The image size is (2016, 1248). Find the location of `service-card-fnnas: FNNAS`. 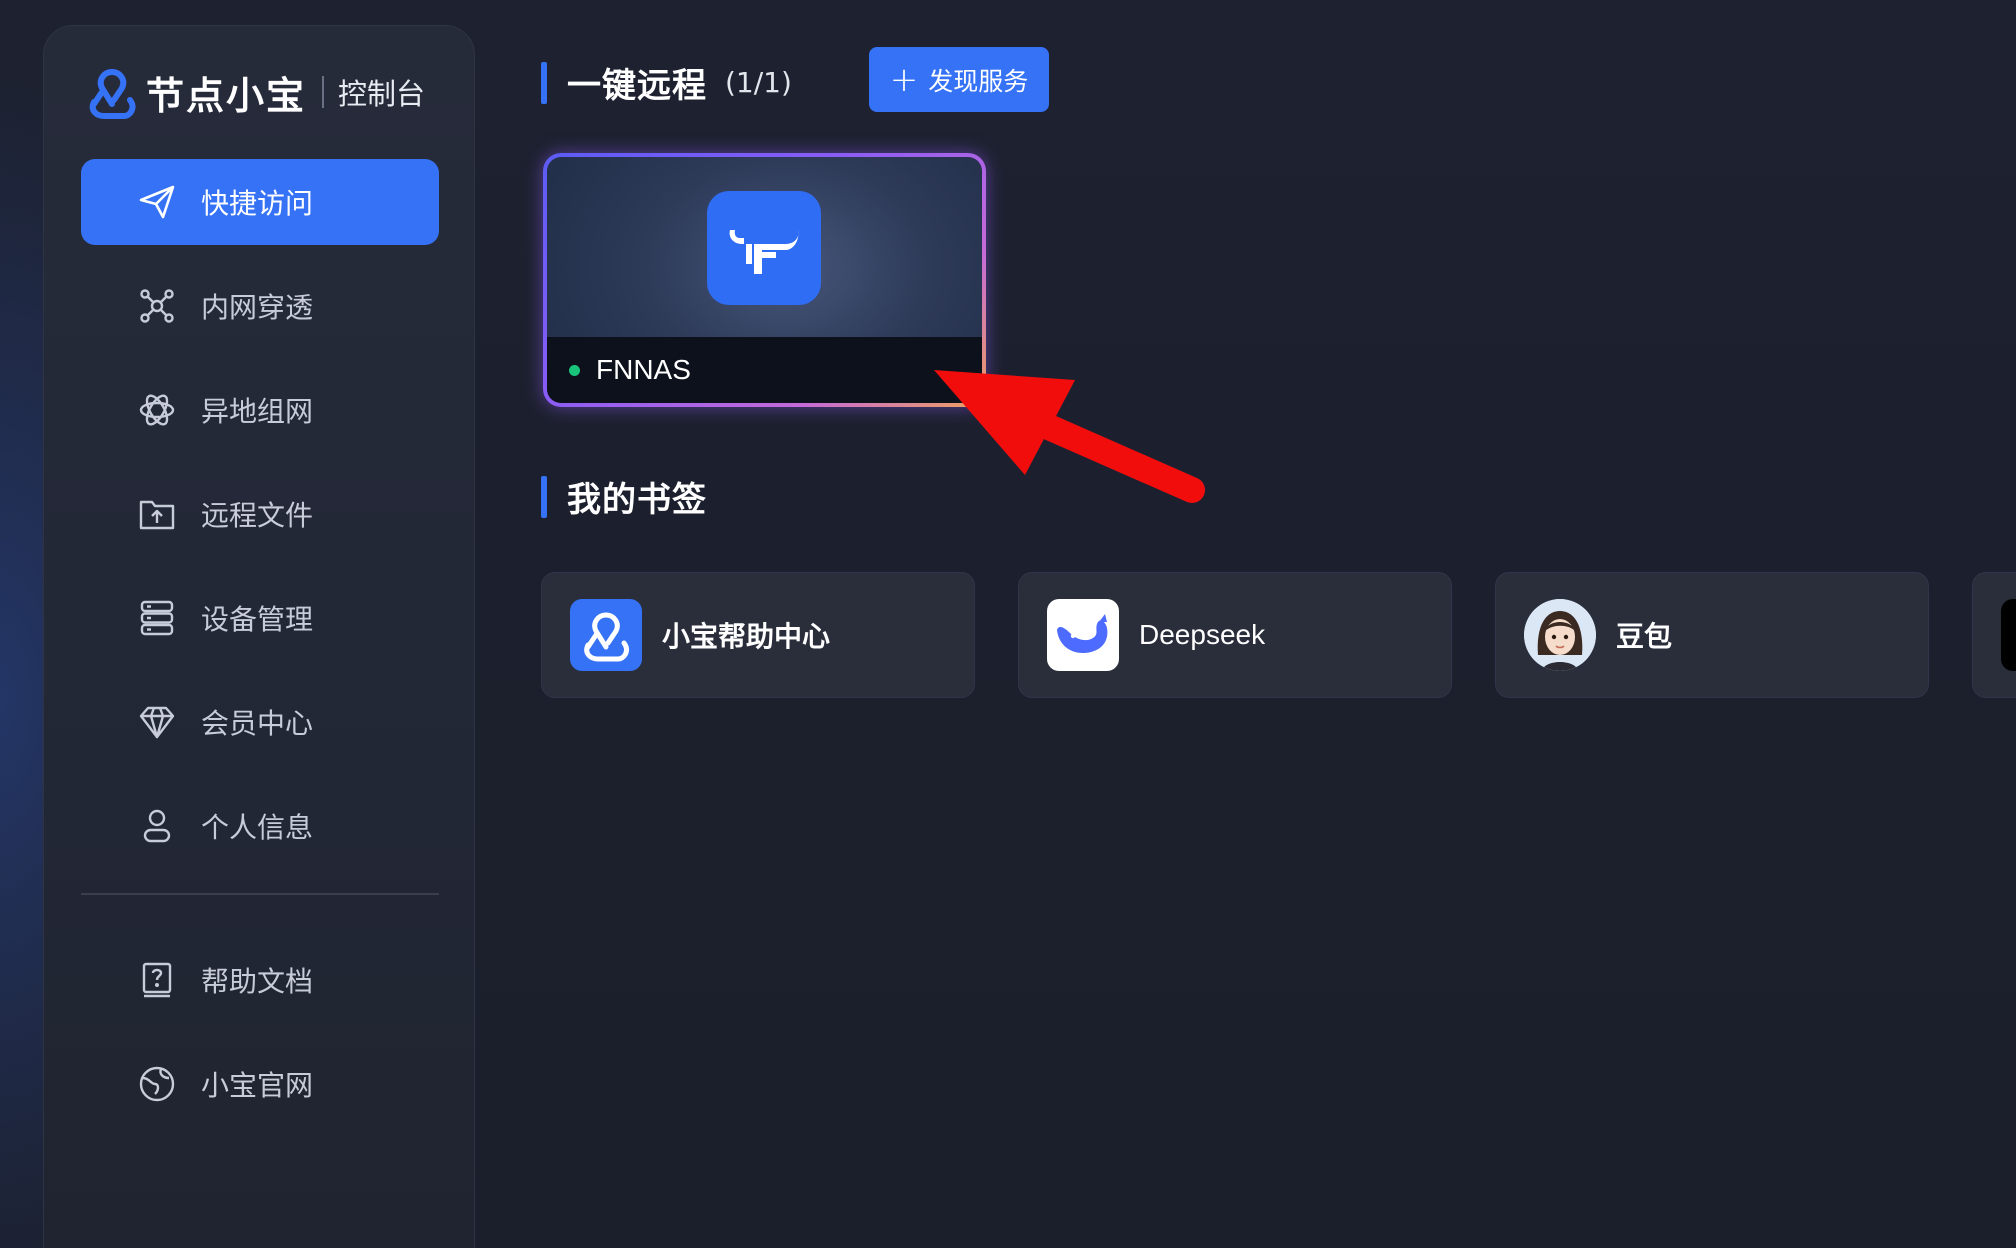

service-card-fnnas: FNNAS is located at coordinates (764, 280).